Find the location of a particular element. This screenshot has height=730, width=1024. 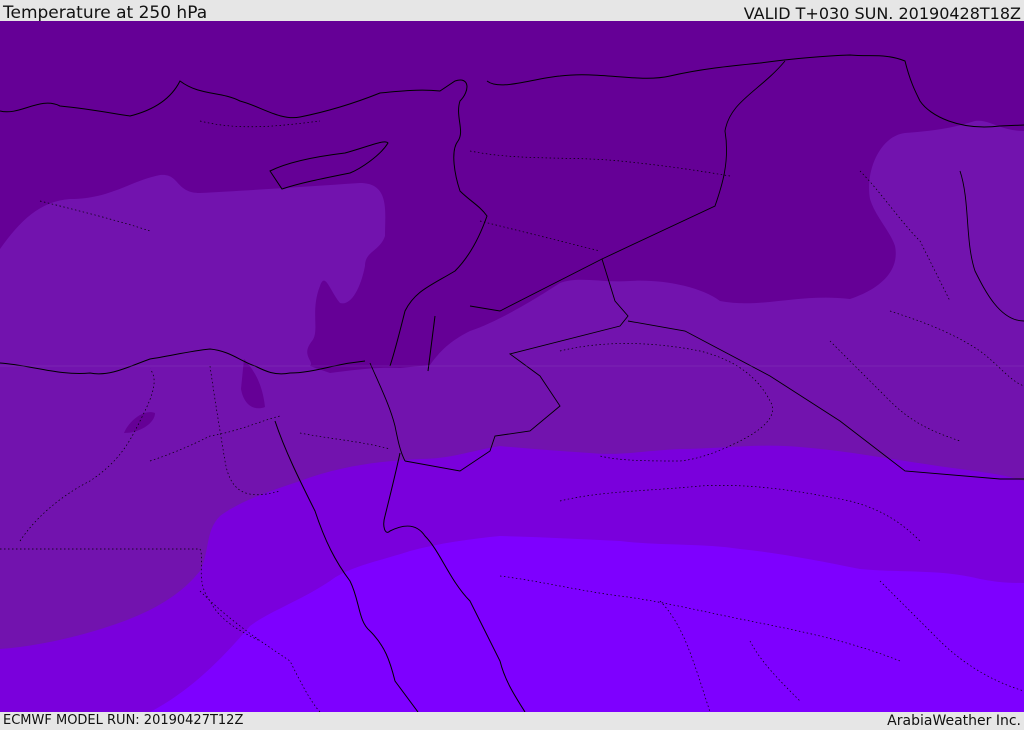

credit-label: ArabiaWeather Inc. is located at coordinates (954, 721).